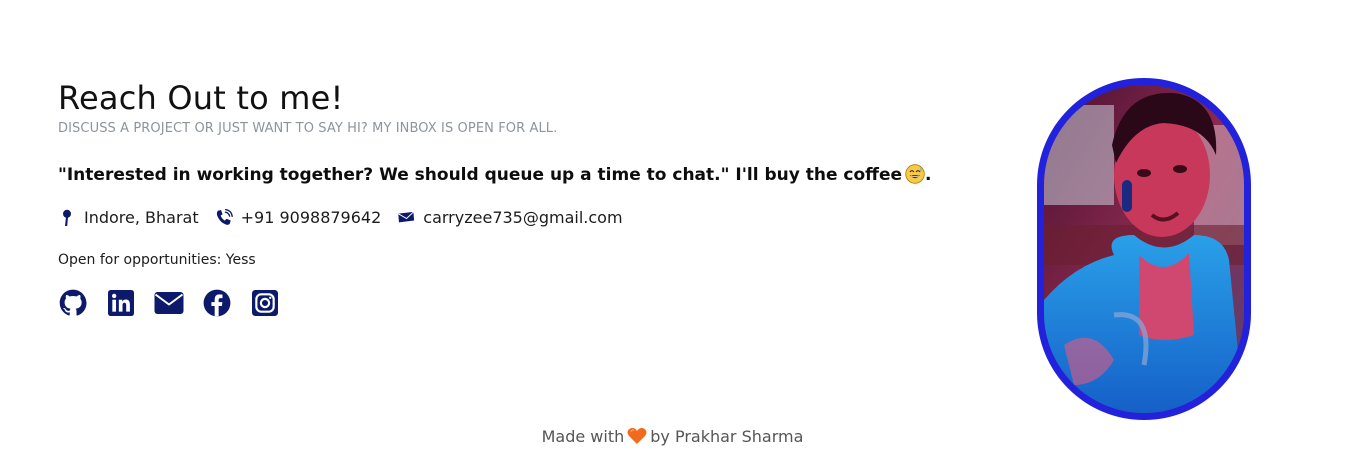 The image size is (1345, 471). Describe the element at coordinates (915, 174) in the screenshot. I see `grinning-sweat-emoji-icon` at that location.